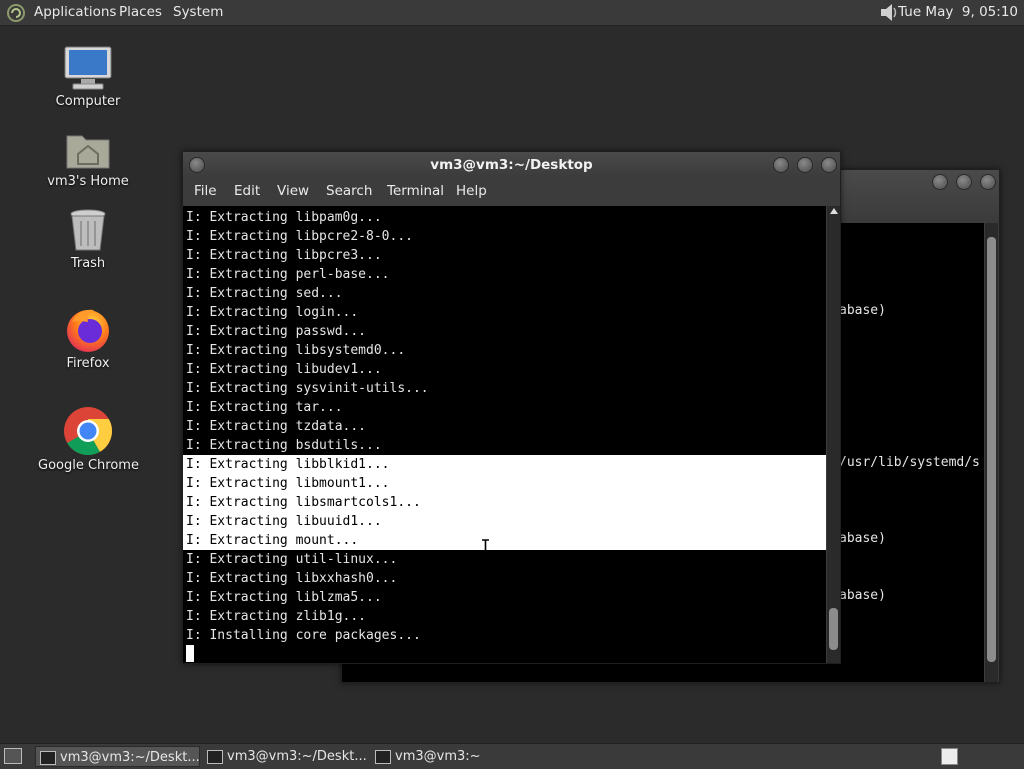 Image resolution: width=1024 pixels, height=769 pixels. I want to click on desktop-icon-chrome: Google Chrome, so click(88, 439).